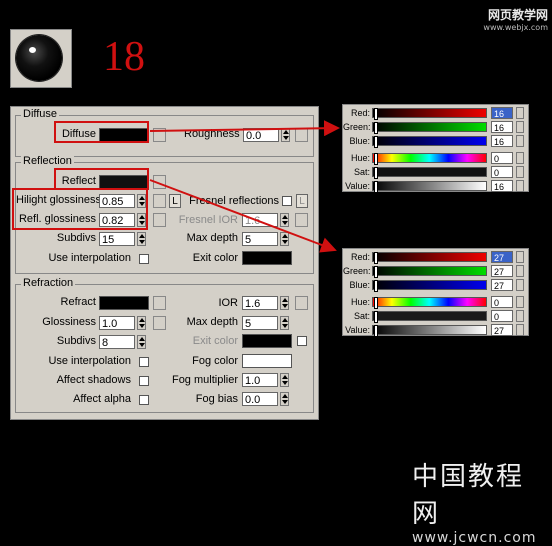 This screenshot has width=552, height=546. I want to click on arrow-to-picker2, so click(243, 216).